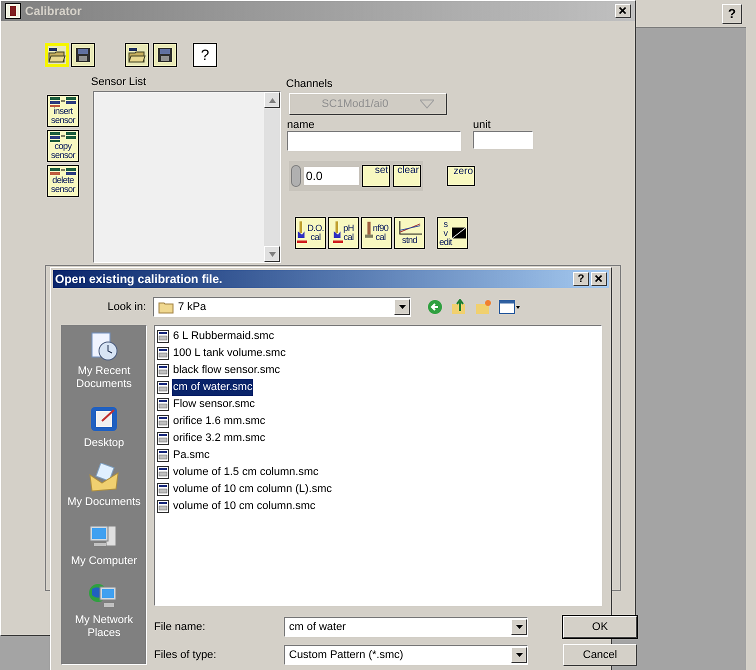 The width and height of the screenshot is (756, 670). What do you see at coordinates (226, 370) in the screenshot?
I see `file-item: black flow sensor.smc` at bounding box center [226, 370].